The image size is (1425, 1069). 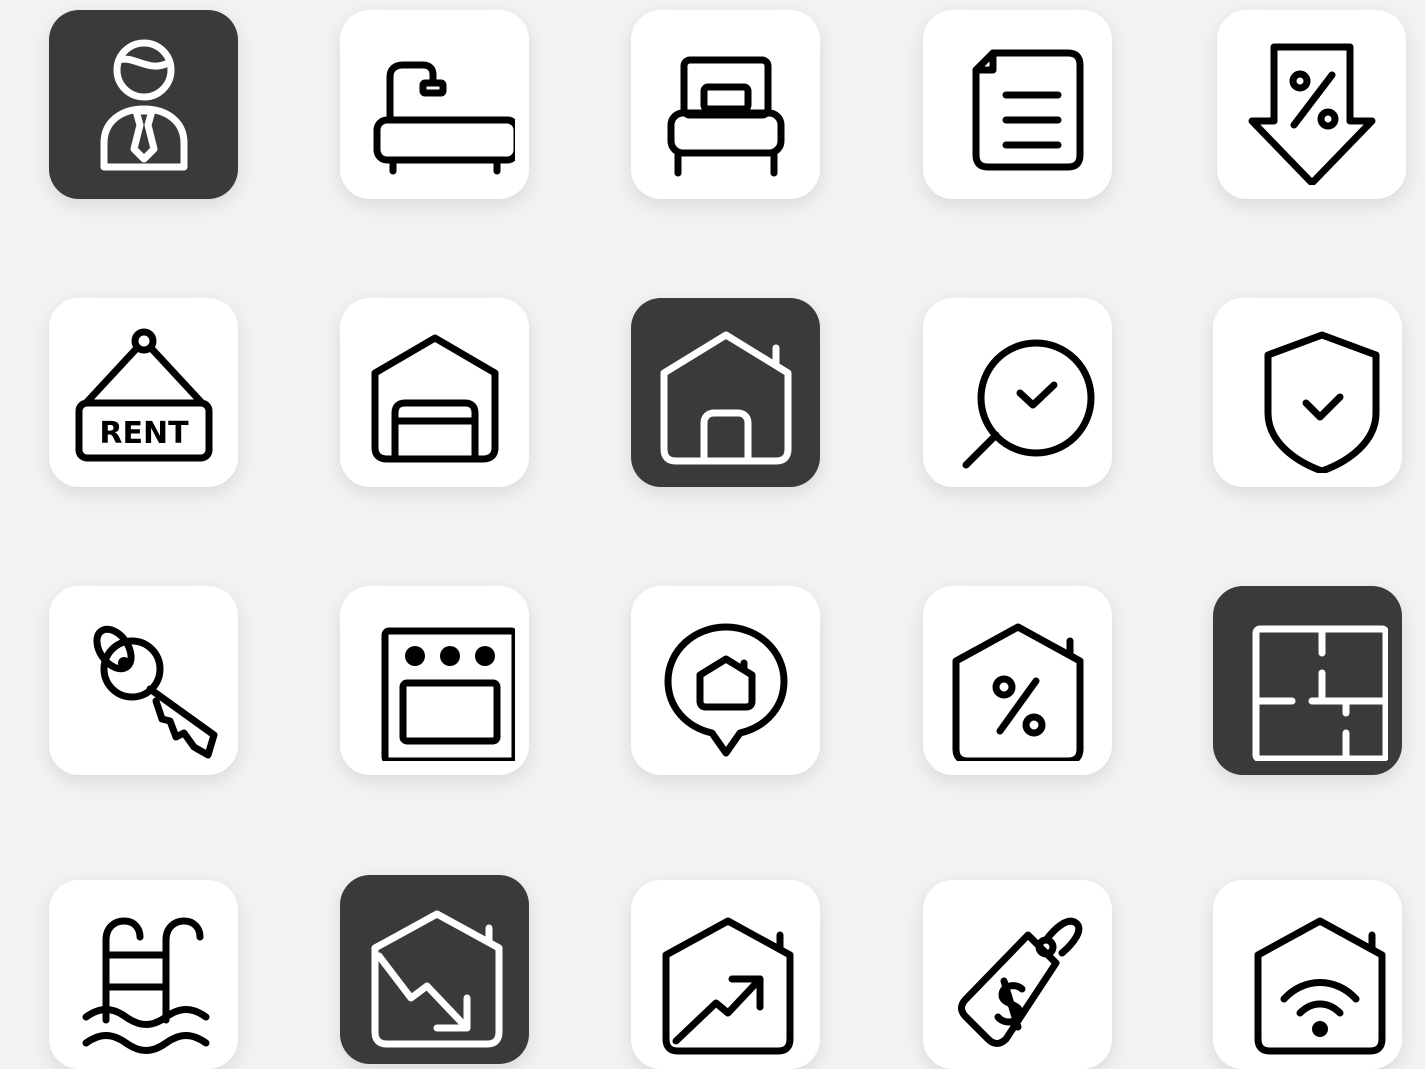 I want to click on rent-text: RENT, so click(x=144, y=433).